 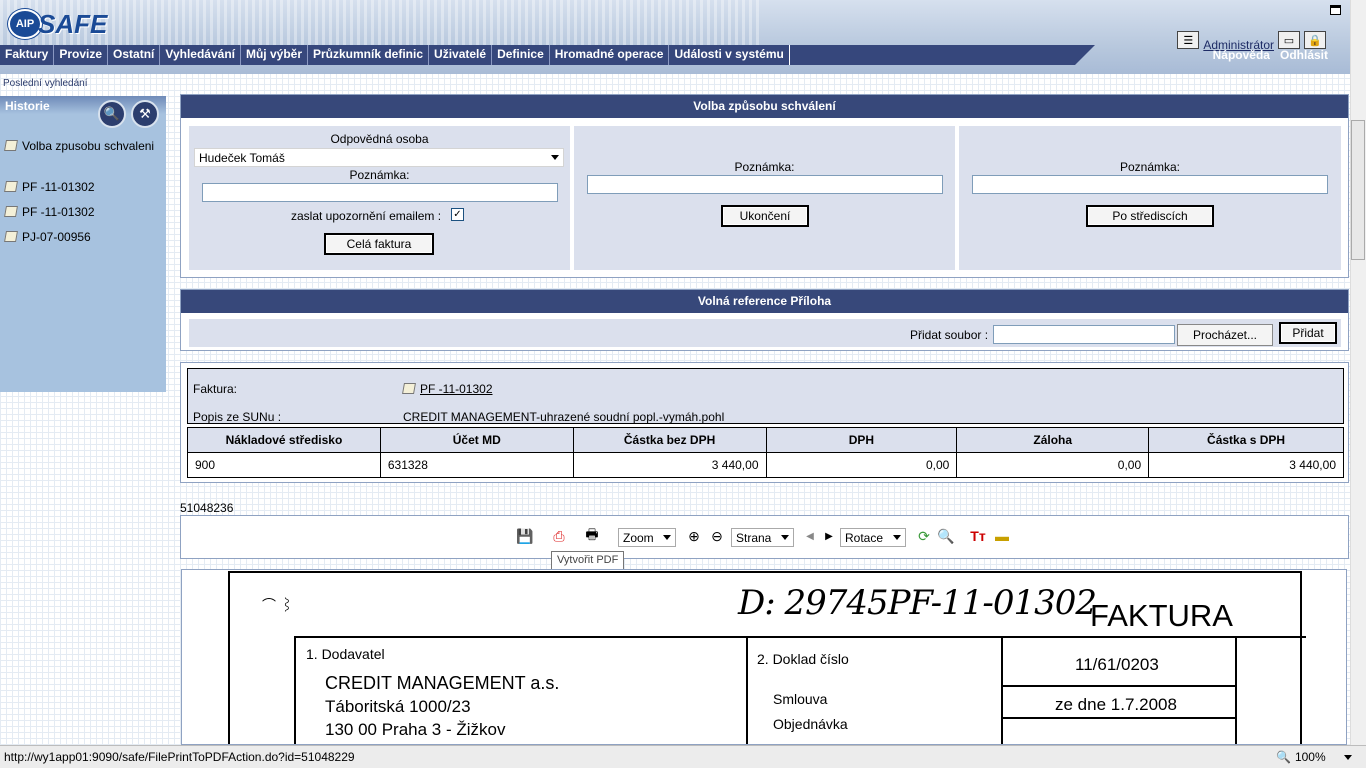 What do you see at coordinates (1241, 55) in the screenshot?
I see `help-link: Nápověda` at bounding box center [1241, 55].